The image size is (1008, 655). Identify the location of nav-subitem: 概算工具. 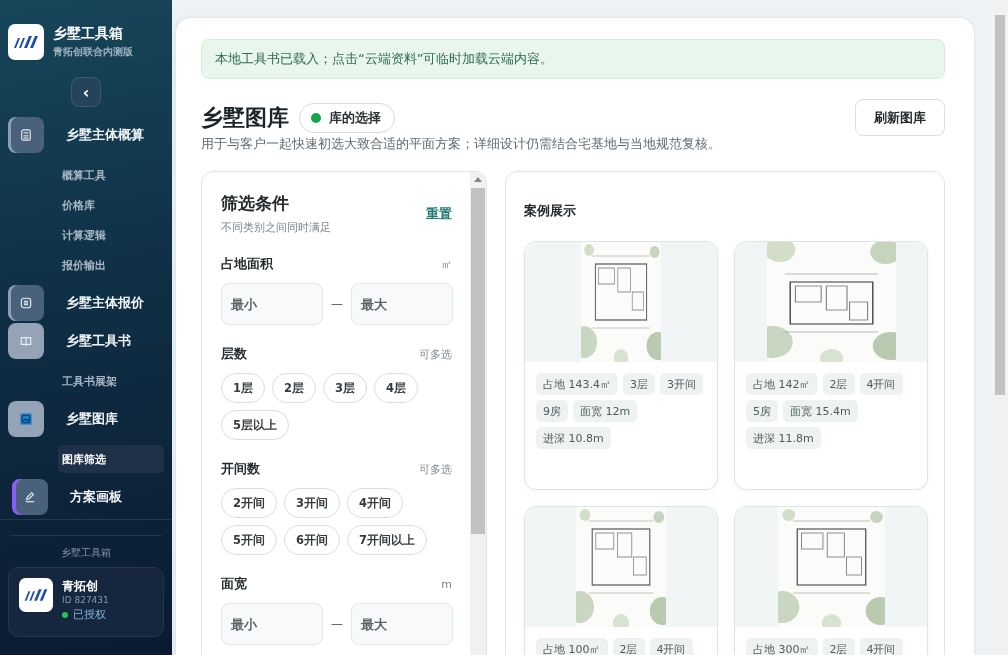
(111, 175).